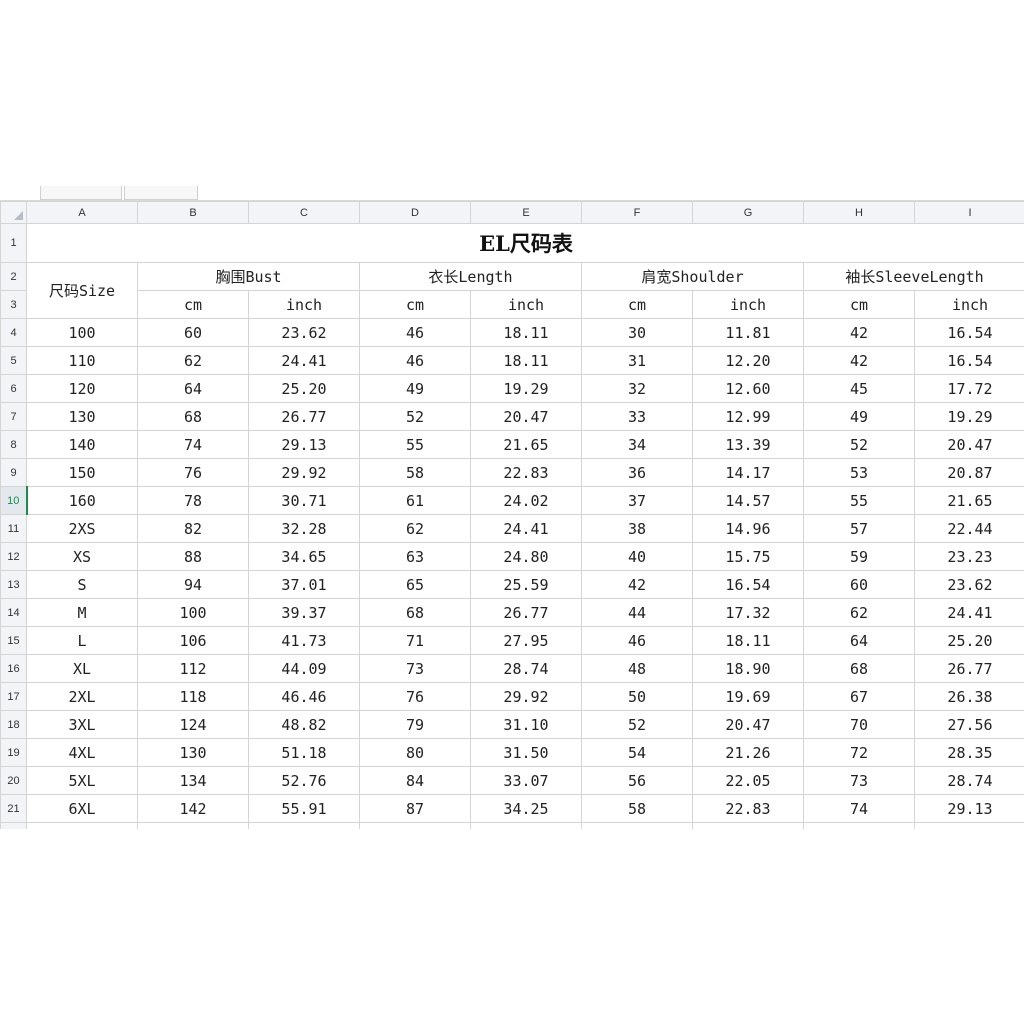 This screenshot has width=1024, height=1024. What do you see at coordinates (692, 276) in the screenshot?
I see `group-header-shoulder: 肩宽Shoulder` at bounding box center [692, 276].